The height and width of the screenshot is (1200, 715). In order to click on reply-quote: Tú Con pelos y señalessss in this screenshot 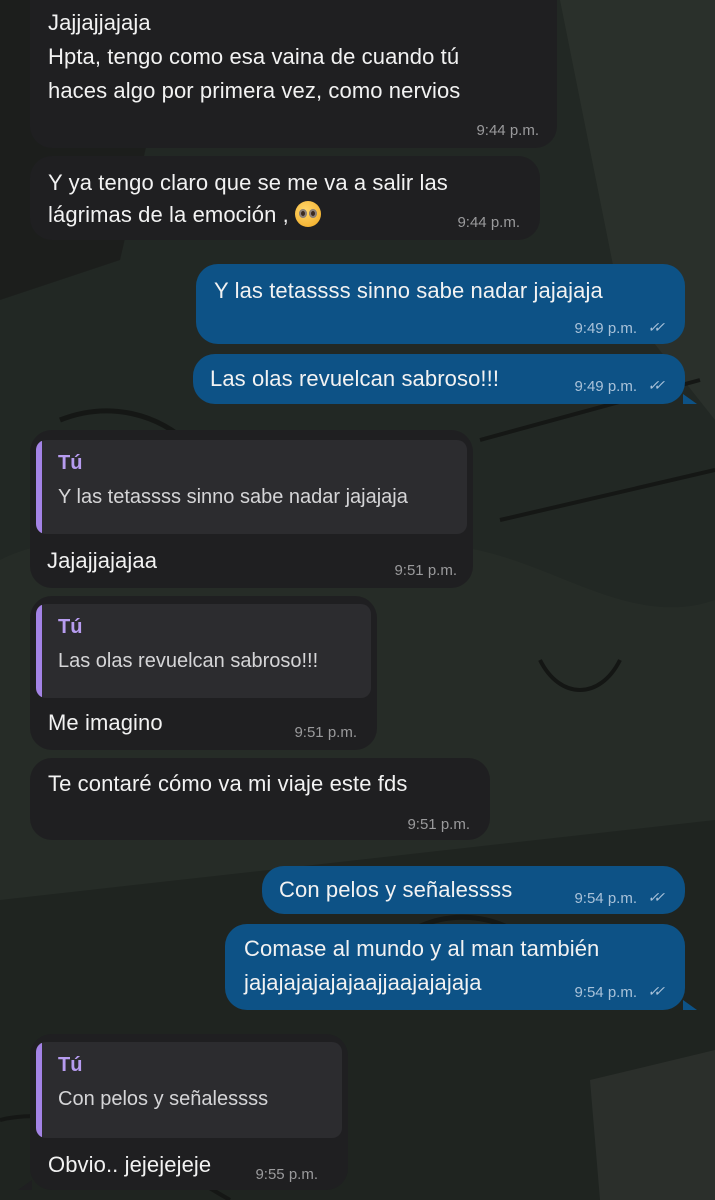, I will do `click(189, 1090)`.